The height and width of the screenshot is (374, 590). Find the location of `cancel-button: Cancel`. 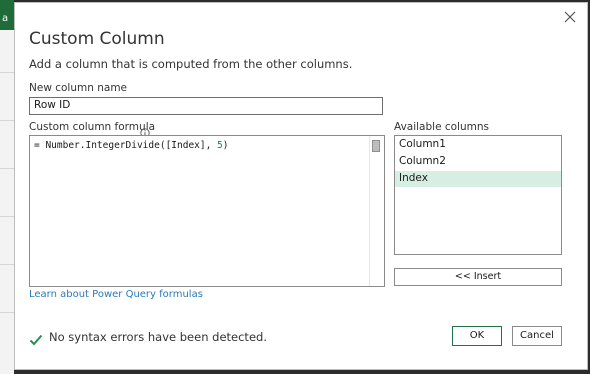

cancel-button: Cancel is located at coordinates (537, 336).